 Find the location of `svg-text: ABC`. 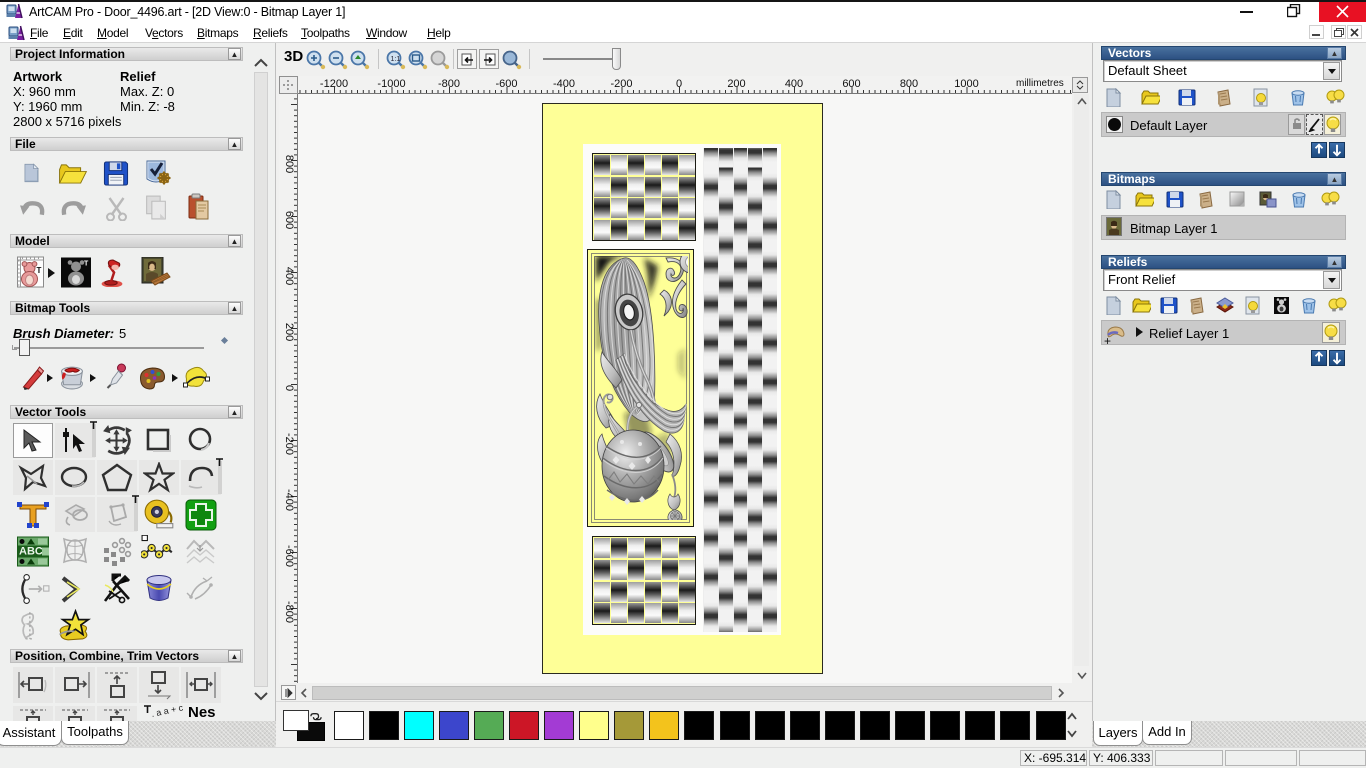

svg-text: ABC is located at coordinates (31, 552).